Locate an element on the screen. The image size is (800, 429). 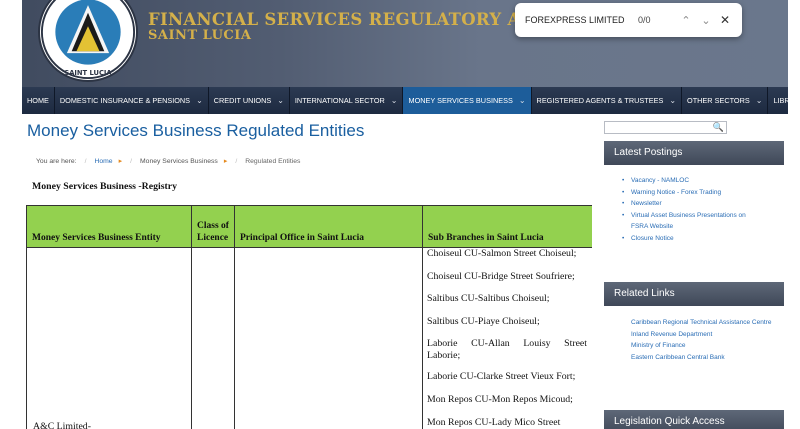
posting-link-text: Warning Notice - Forex Trading is located at coordinates (676, 192).